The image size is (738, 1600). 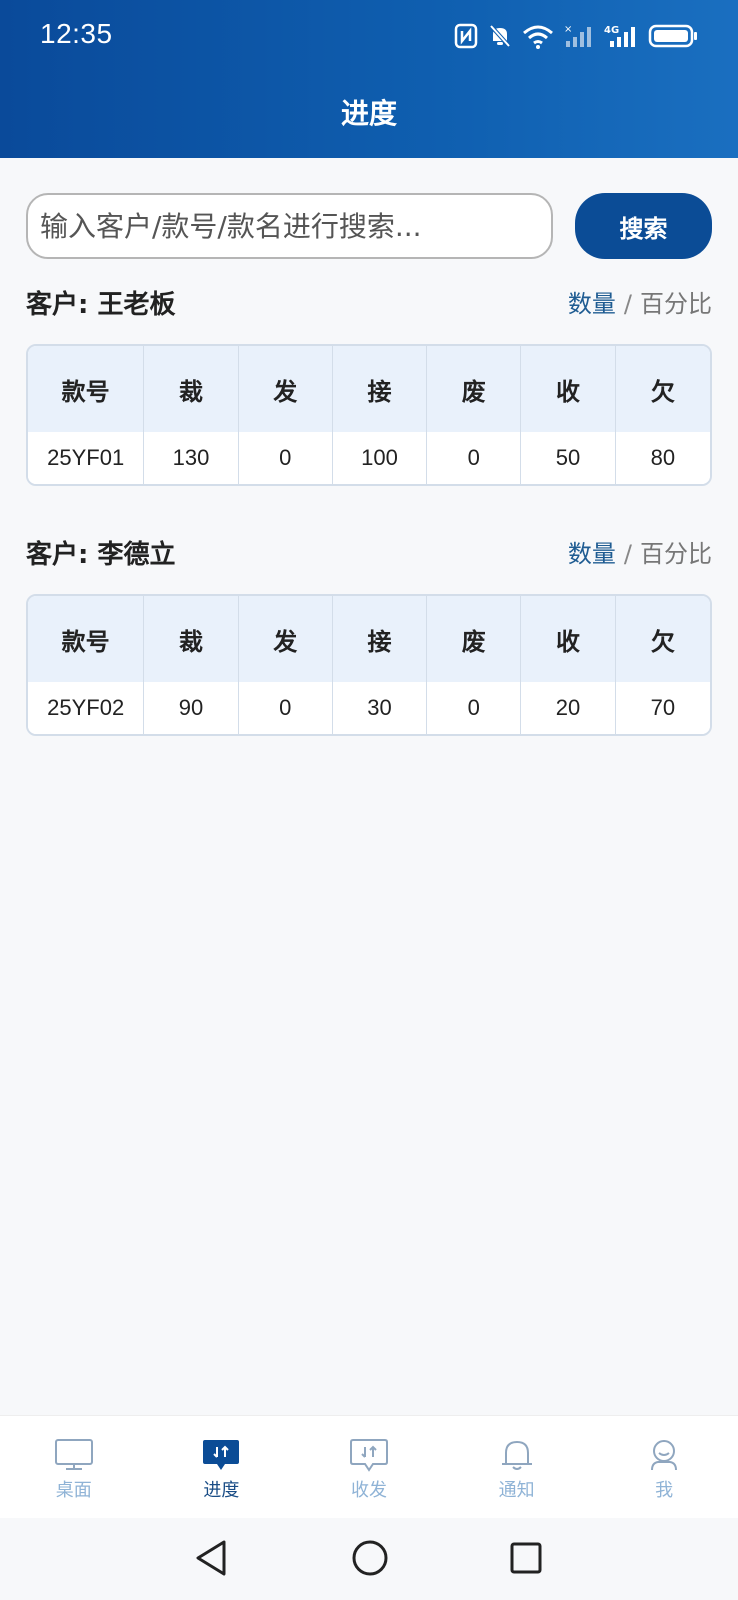 I want to click on signal-icon: ×, so click(x=577, y=35).